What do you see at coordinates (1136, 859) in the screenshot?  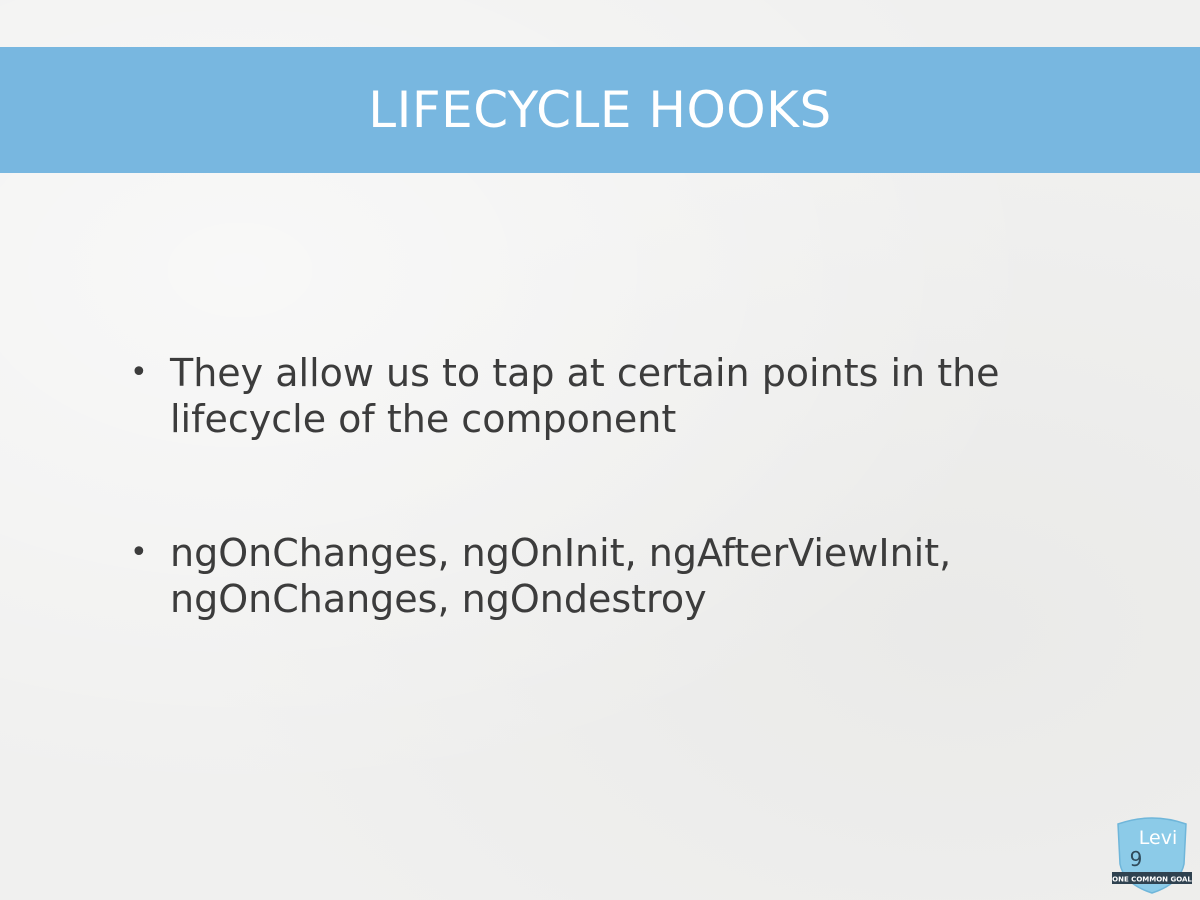 I see `logo-mark-text: 9` at bounding box center [1136, 859].